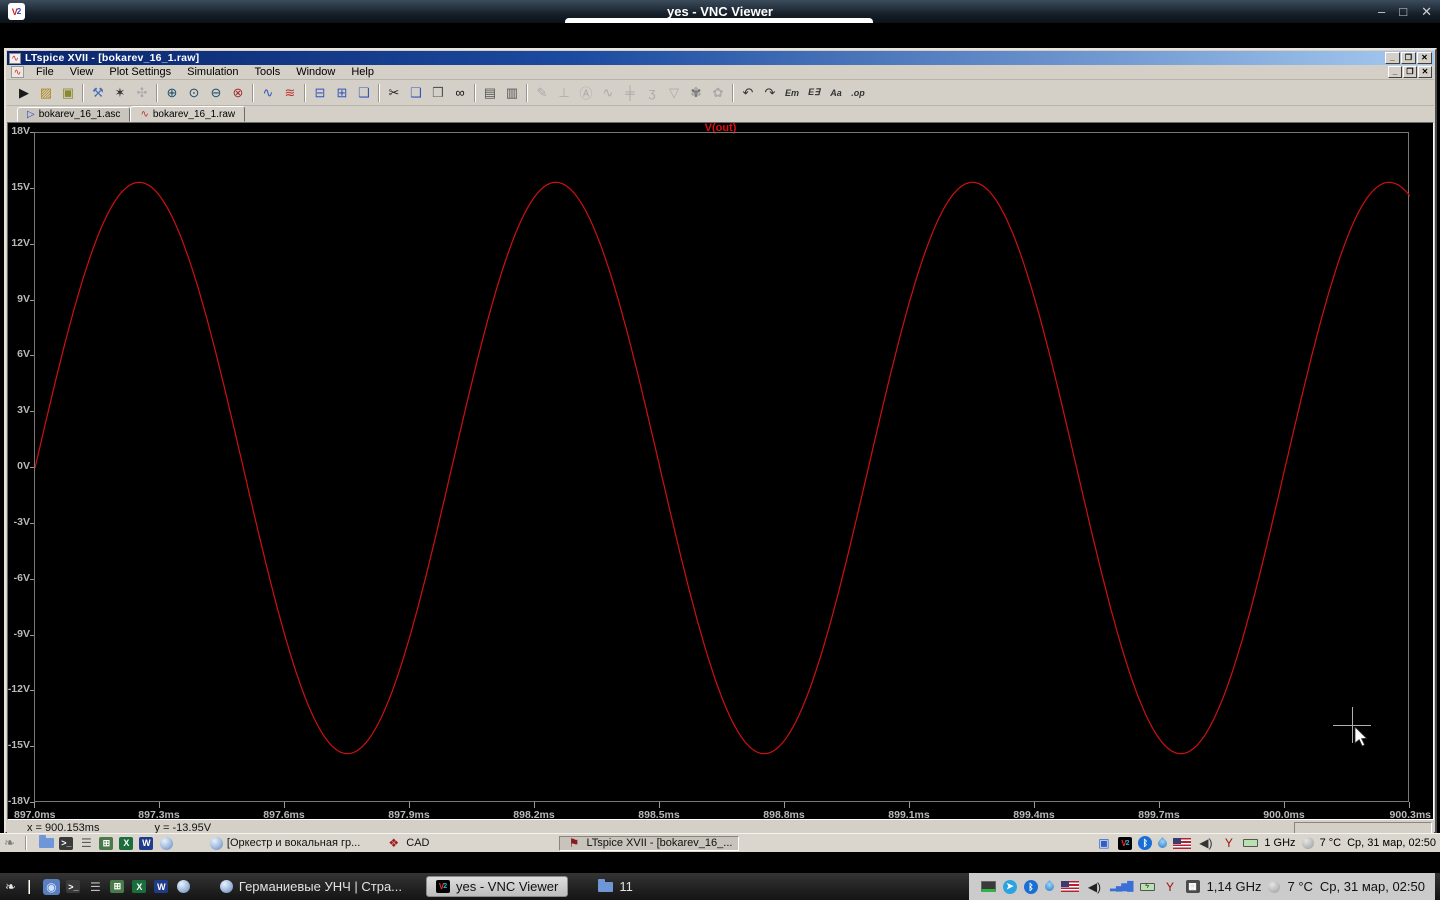  What do you see at coordinates (24, 92) in the screenshot?
I see `new-file-icon: ▶` at bounding box center [24, 92].